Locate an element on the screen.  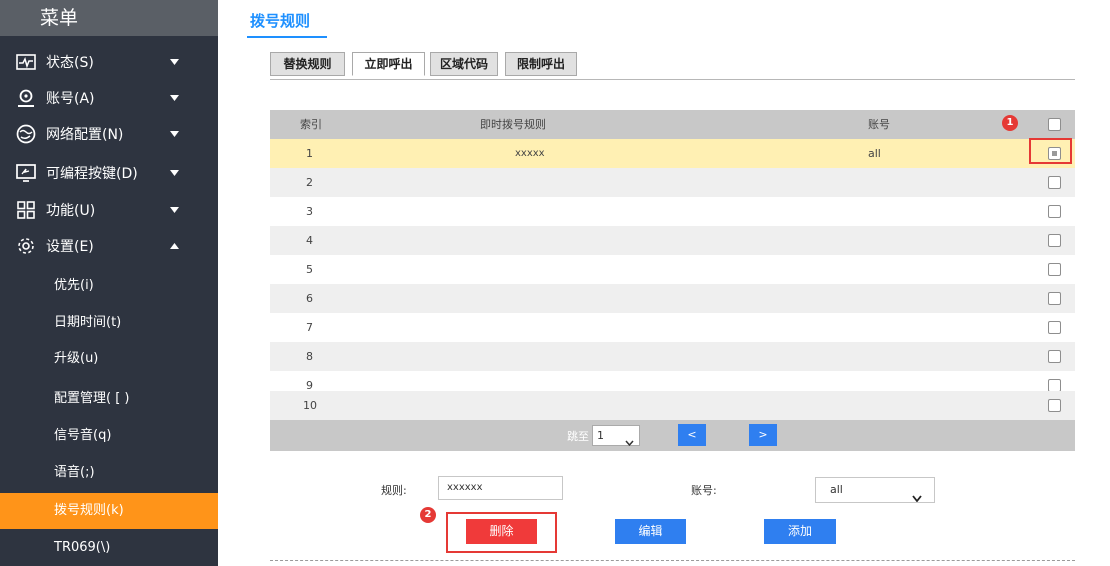
rule-input: xxxxxx is located at coordinates (500, 488).